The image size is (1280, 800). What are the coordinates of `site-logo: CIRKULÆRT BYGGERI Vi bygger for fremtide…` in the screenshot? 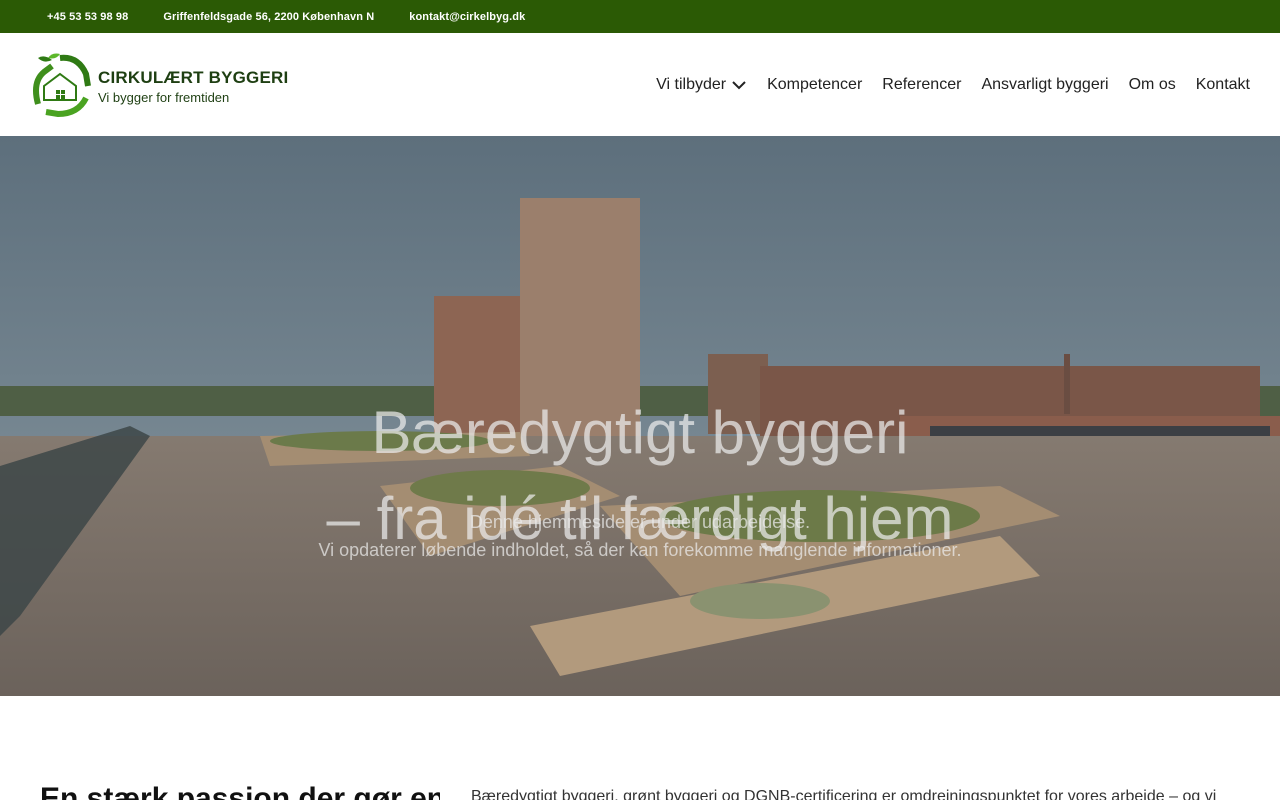 It's located at (159, 85).